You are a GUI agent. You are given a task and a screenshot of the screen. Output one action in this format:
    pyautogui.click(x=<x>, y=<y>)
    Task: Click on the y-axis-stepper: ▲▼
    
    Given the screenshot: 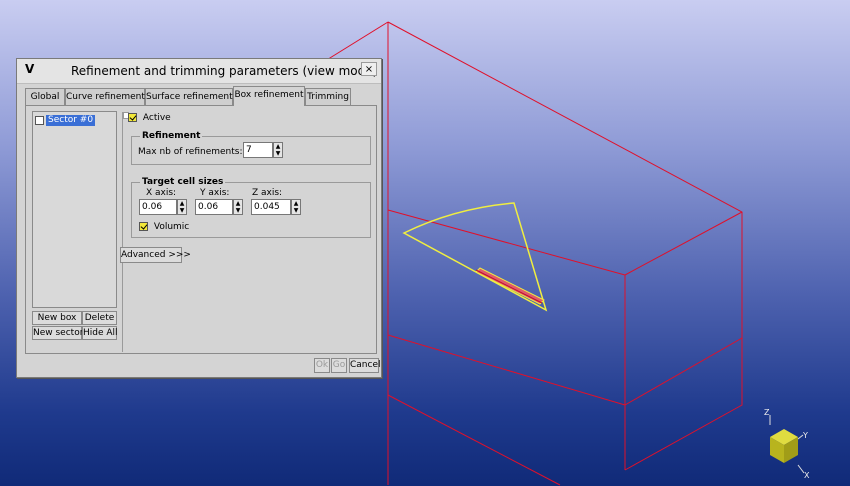 What is the action you would take?
    pyautogui.click(x=219, y=207)
    